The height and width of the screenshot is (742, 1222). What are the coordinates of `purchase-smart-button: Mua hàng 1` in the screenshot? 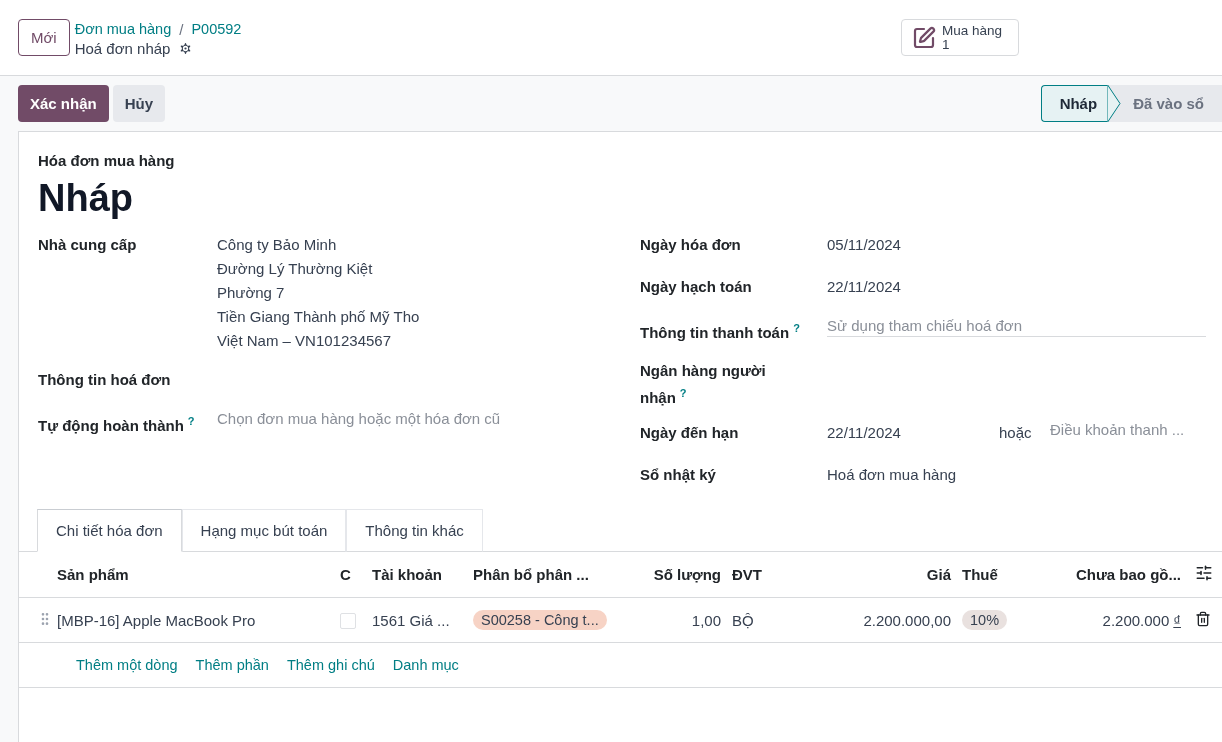 It's located at (960, 37).